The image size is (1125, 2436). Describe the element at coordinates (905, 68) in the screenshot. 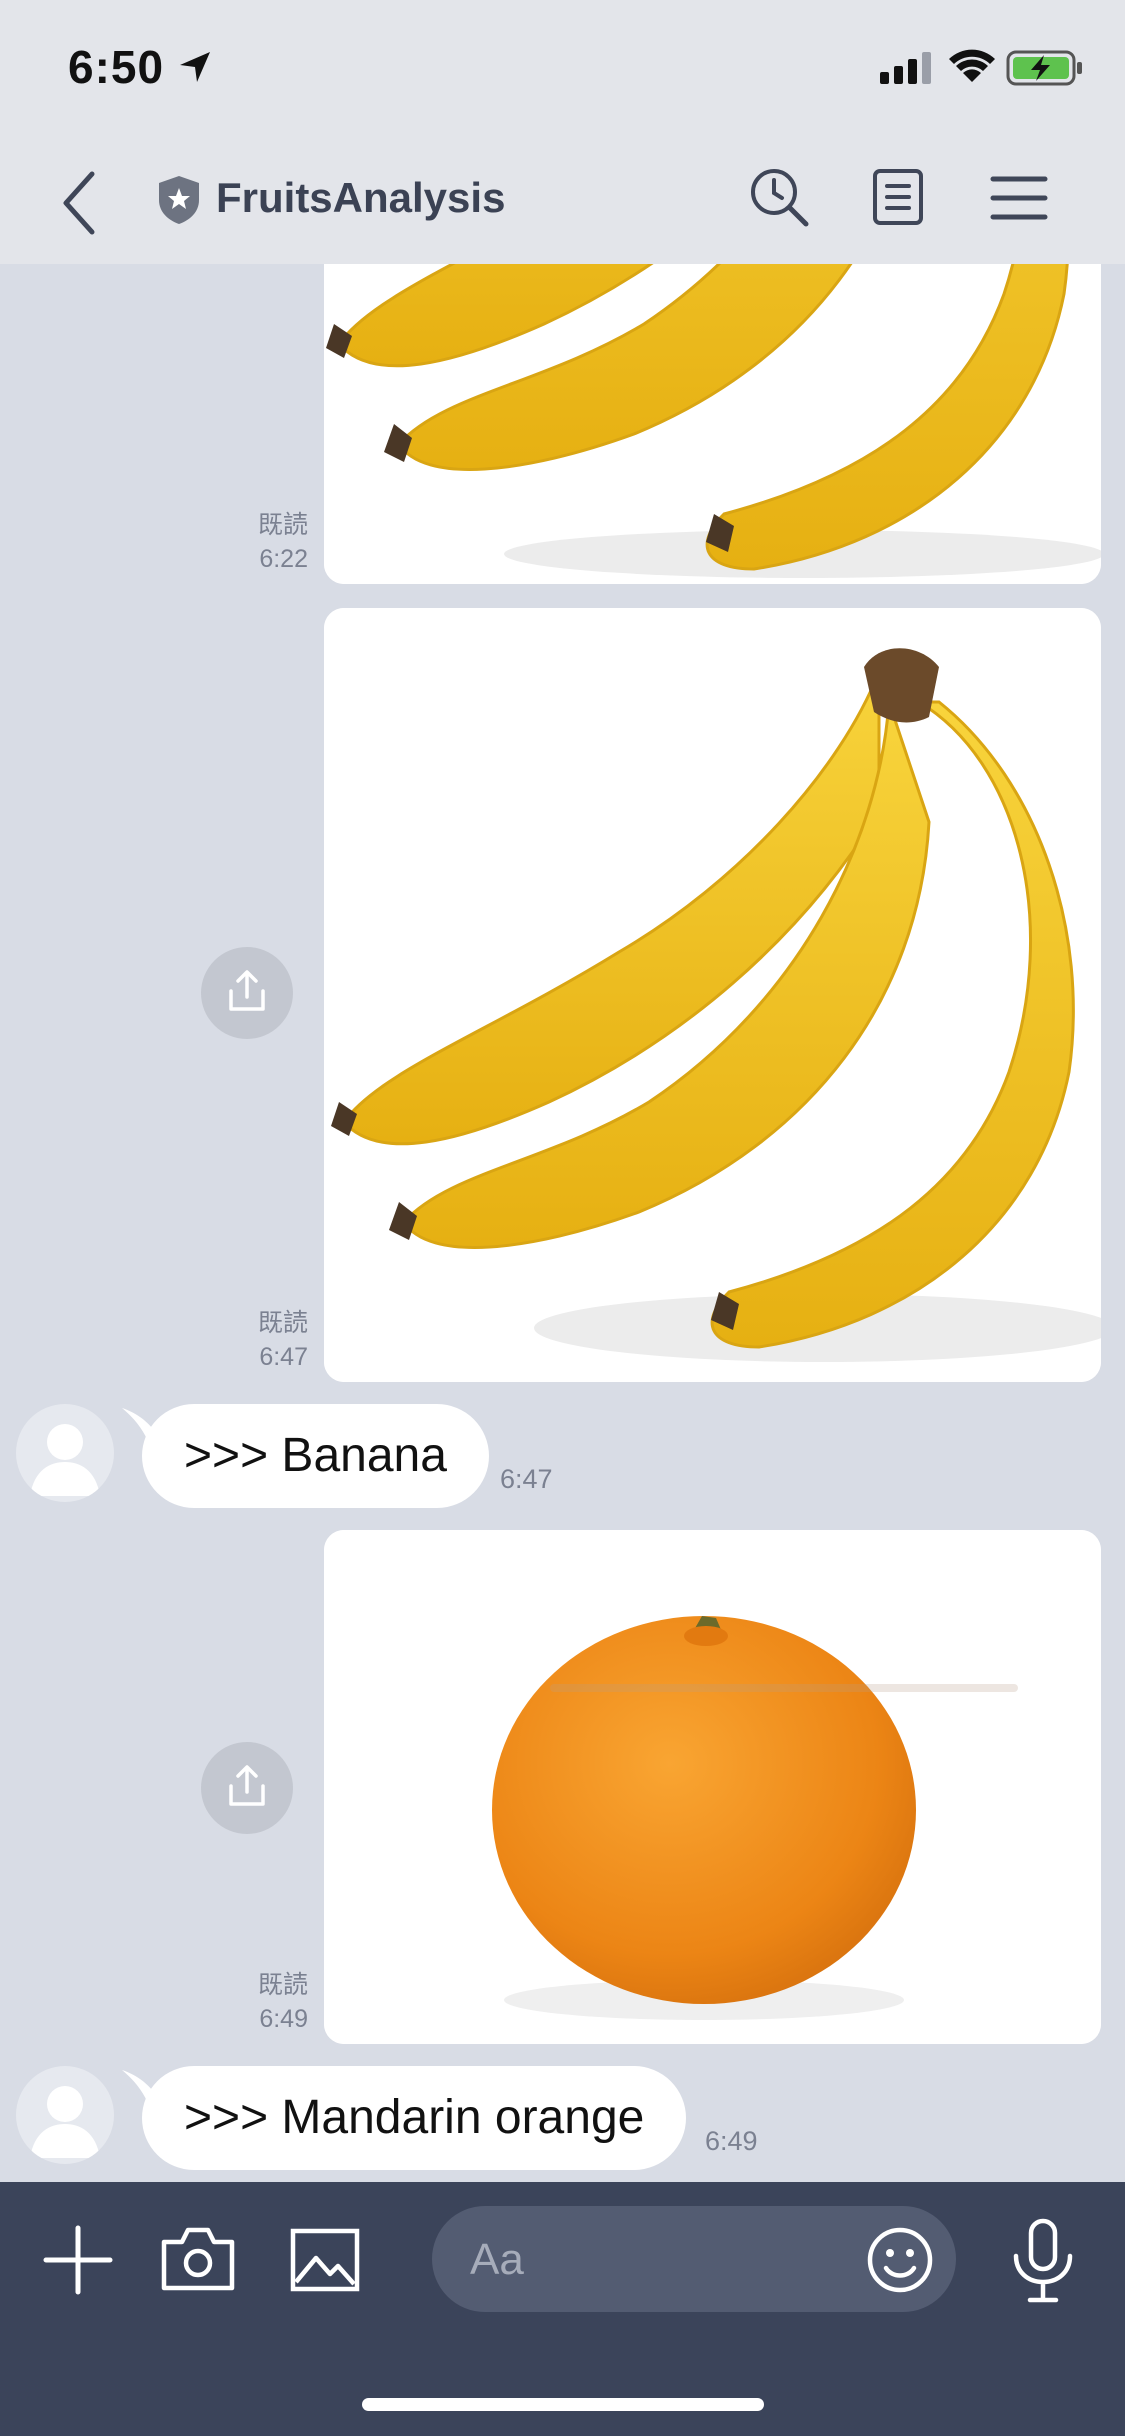

I see `cellular-signal-icon` at that location.